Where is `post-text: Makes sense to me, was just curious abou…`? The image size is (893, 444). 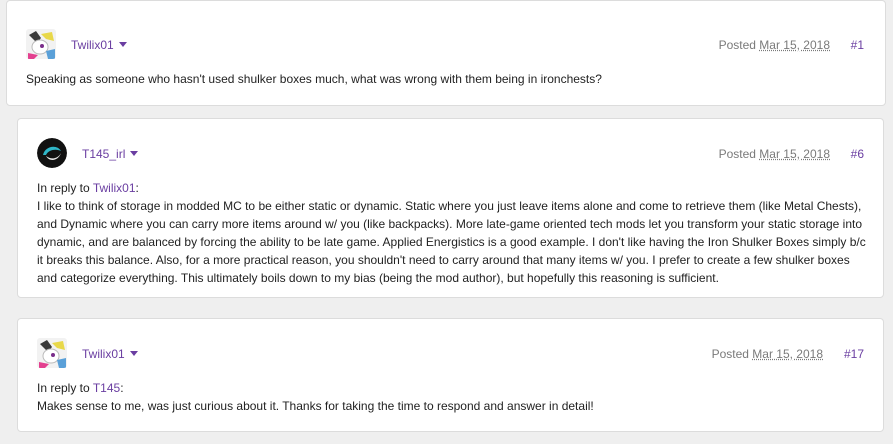 post-text: Makes sense to me, was just curious abou… is located at coordinates (315, 406).